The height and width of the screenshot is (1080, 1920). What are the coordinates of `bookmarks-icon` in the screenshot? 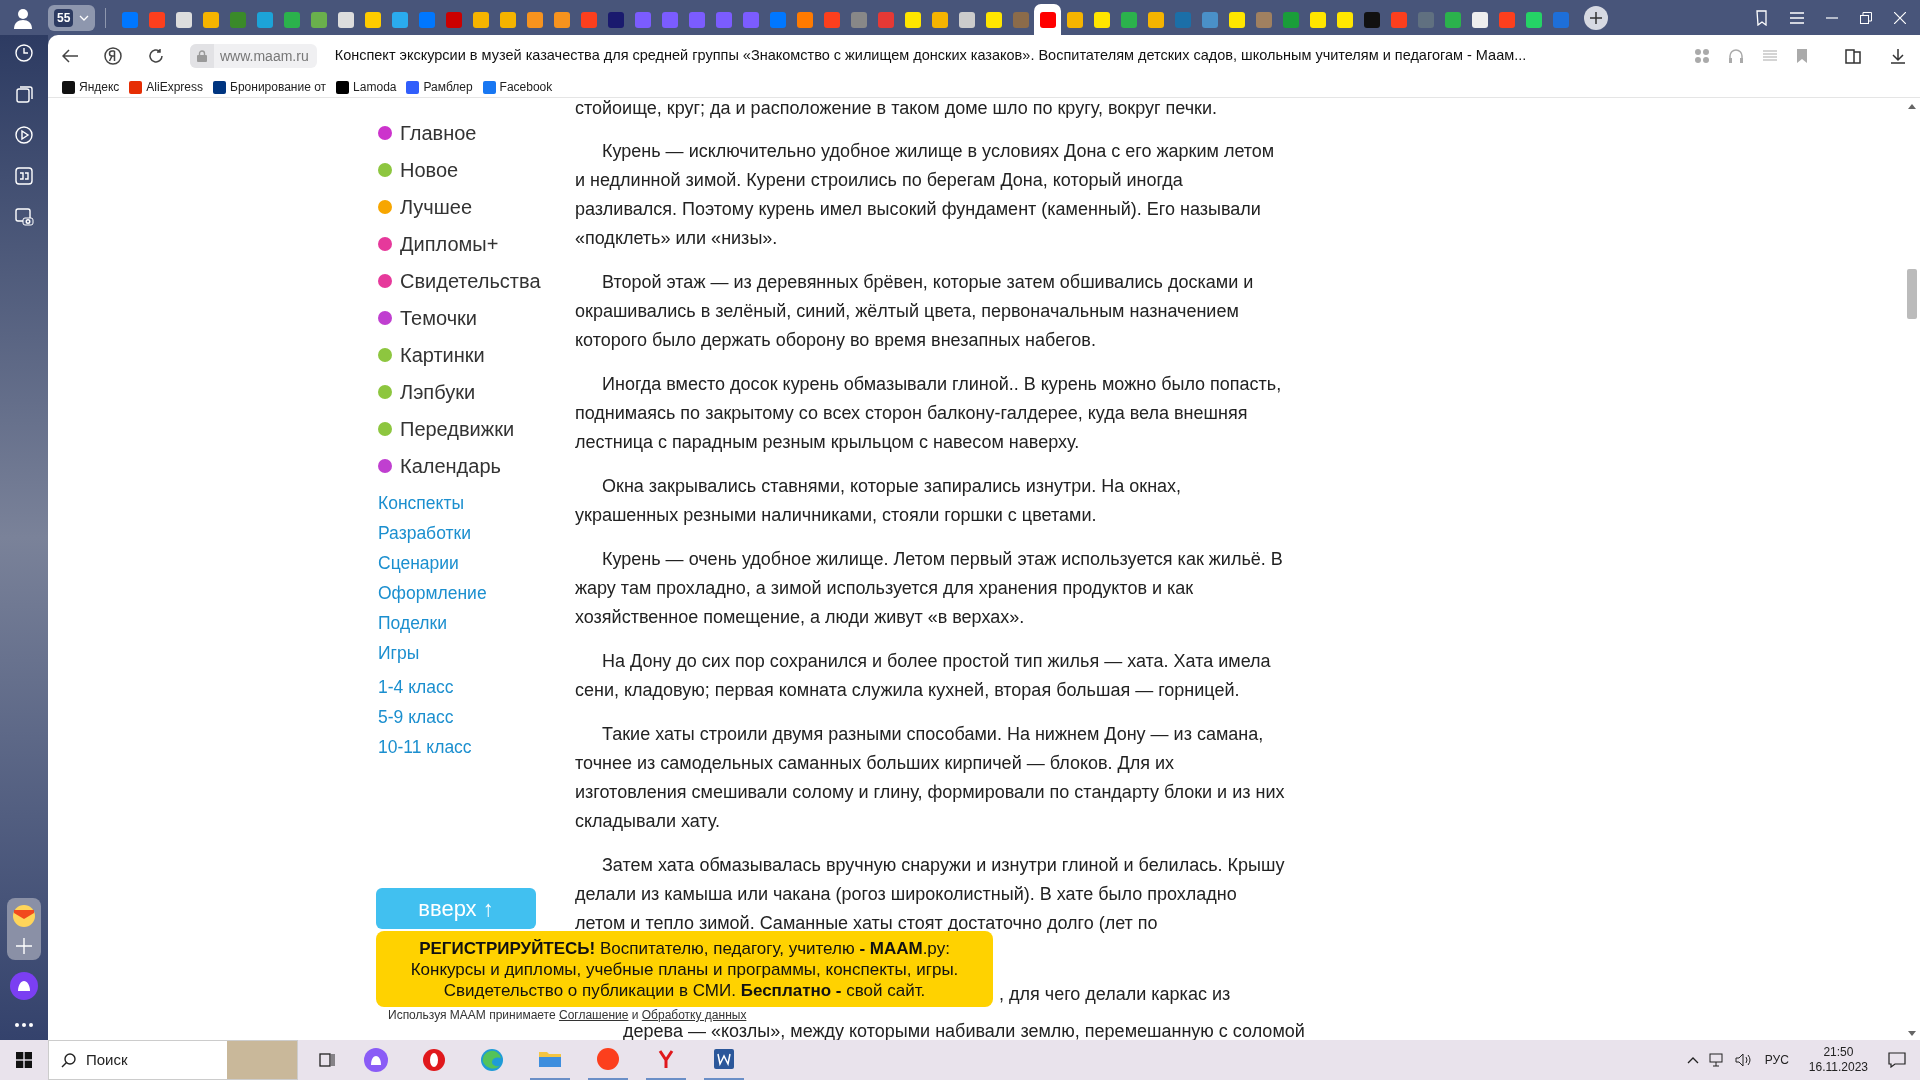 It's located at (1761, 17).